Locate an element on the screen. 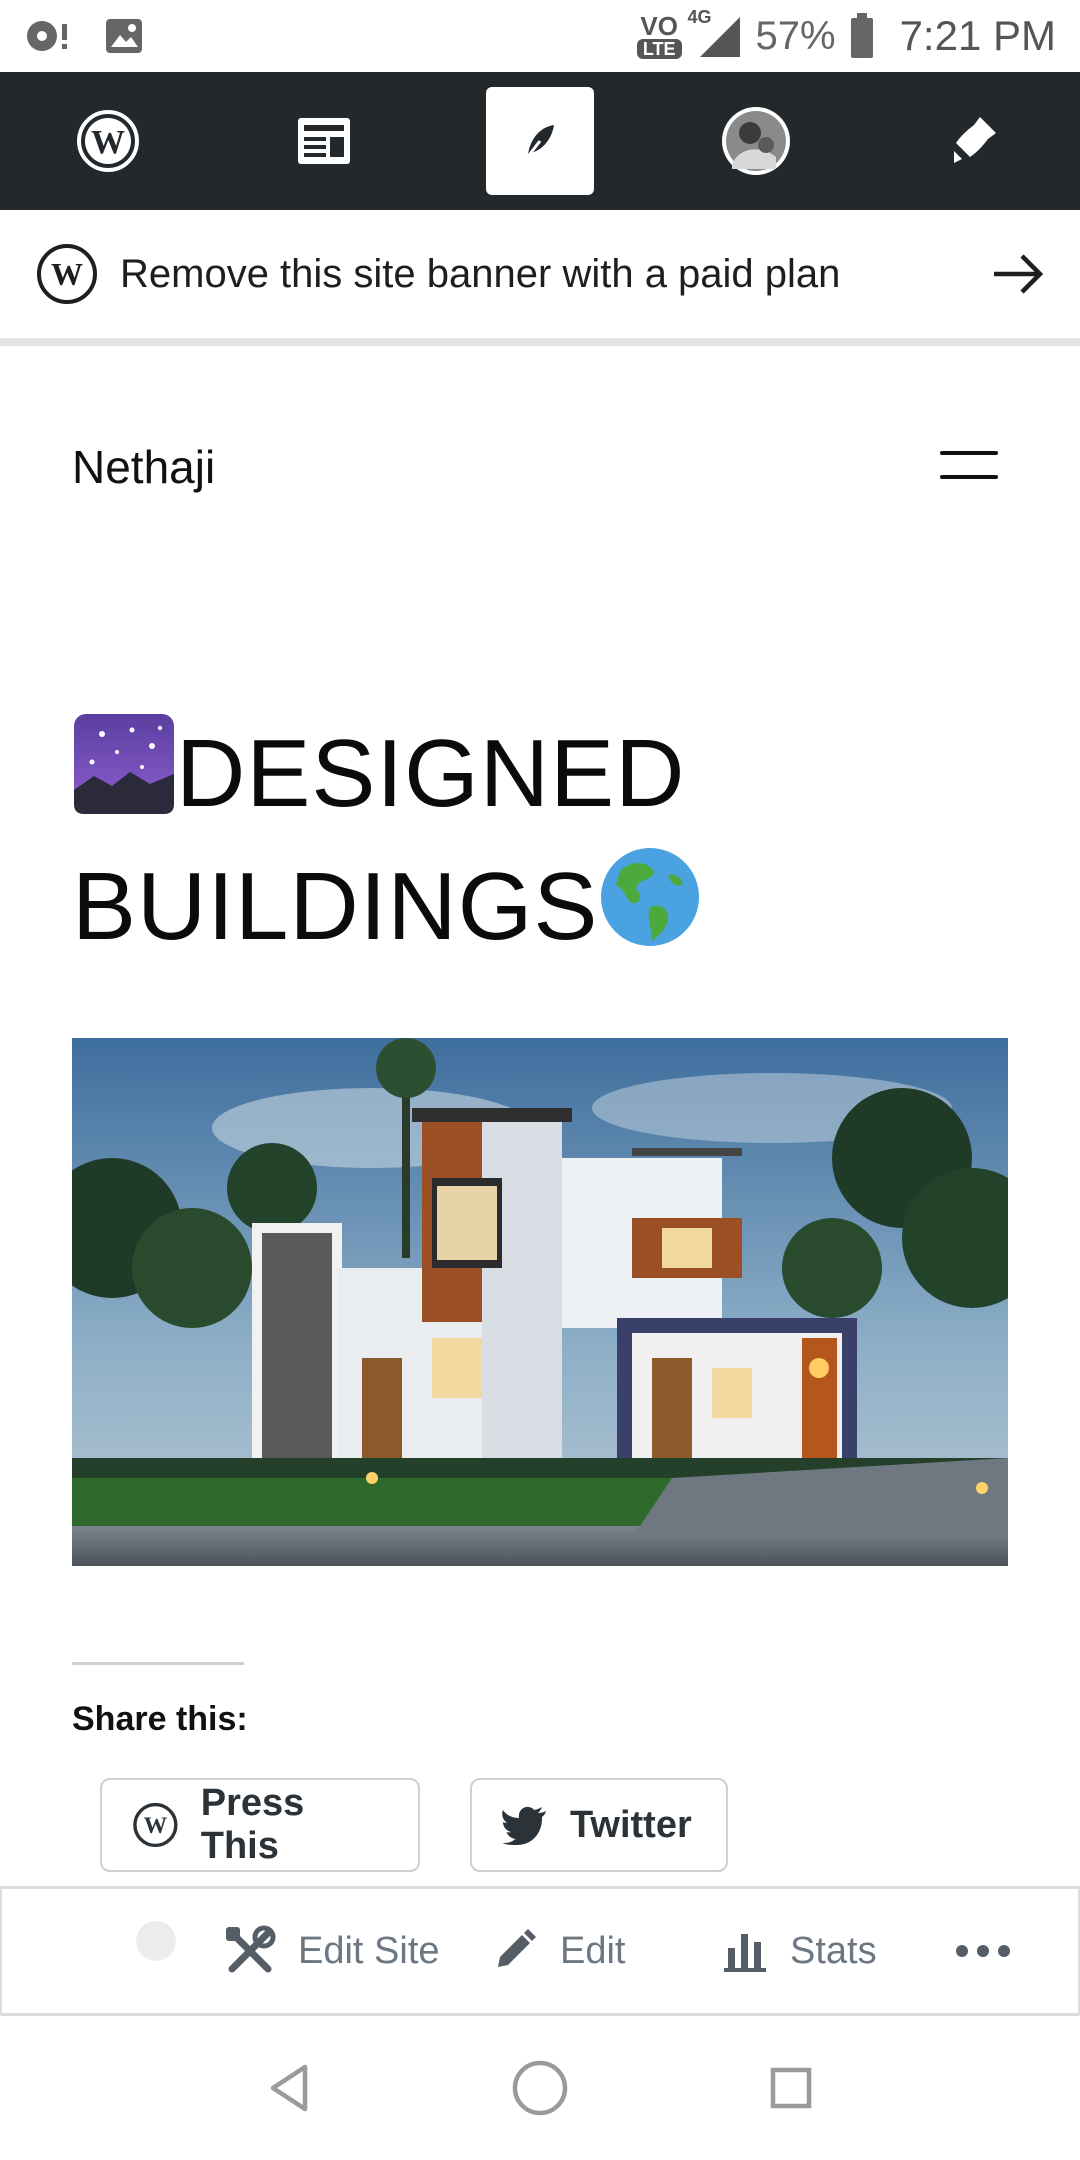 Image resolution: width=1080 pixels, height=2160 pixels. more-options-button is located at coordinates (983, 1951).